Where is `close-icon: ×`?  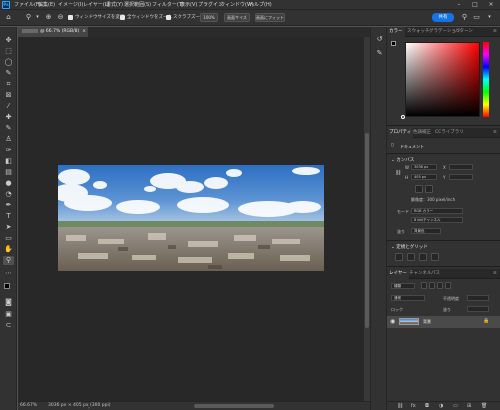
close-icon: × is located at coordinates (491, 5).